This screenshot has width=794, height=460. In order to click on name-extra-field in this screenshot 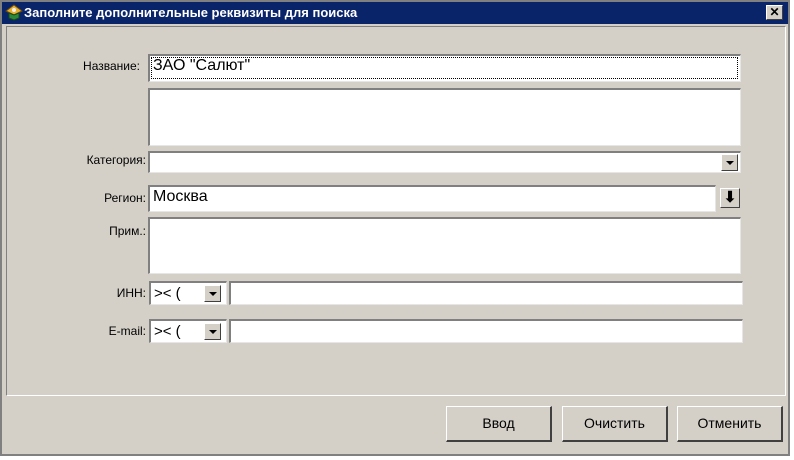, I will do `click(444, 117)`.